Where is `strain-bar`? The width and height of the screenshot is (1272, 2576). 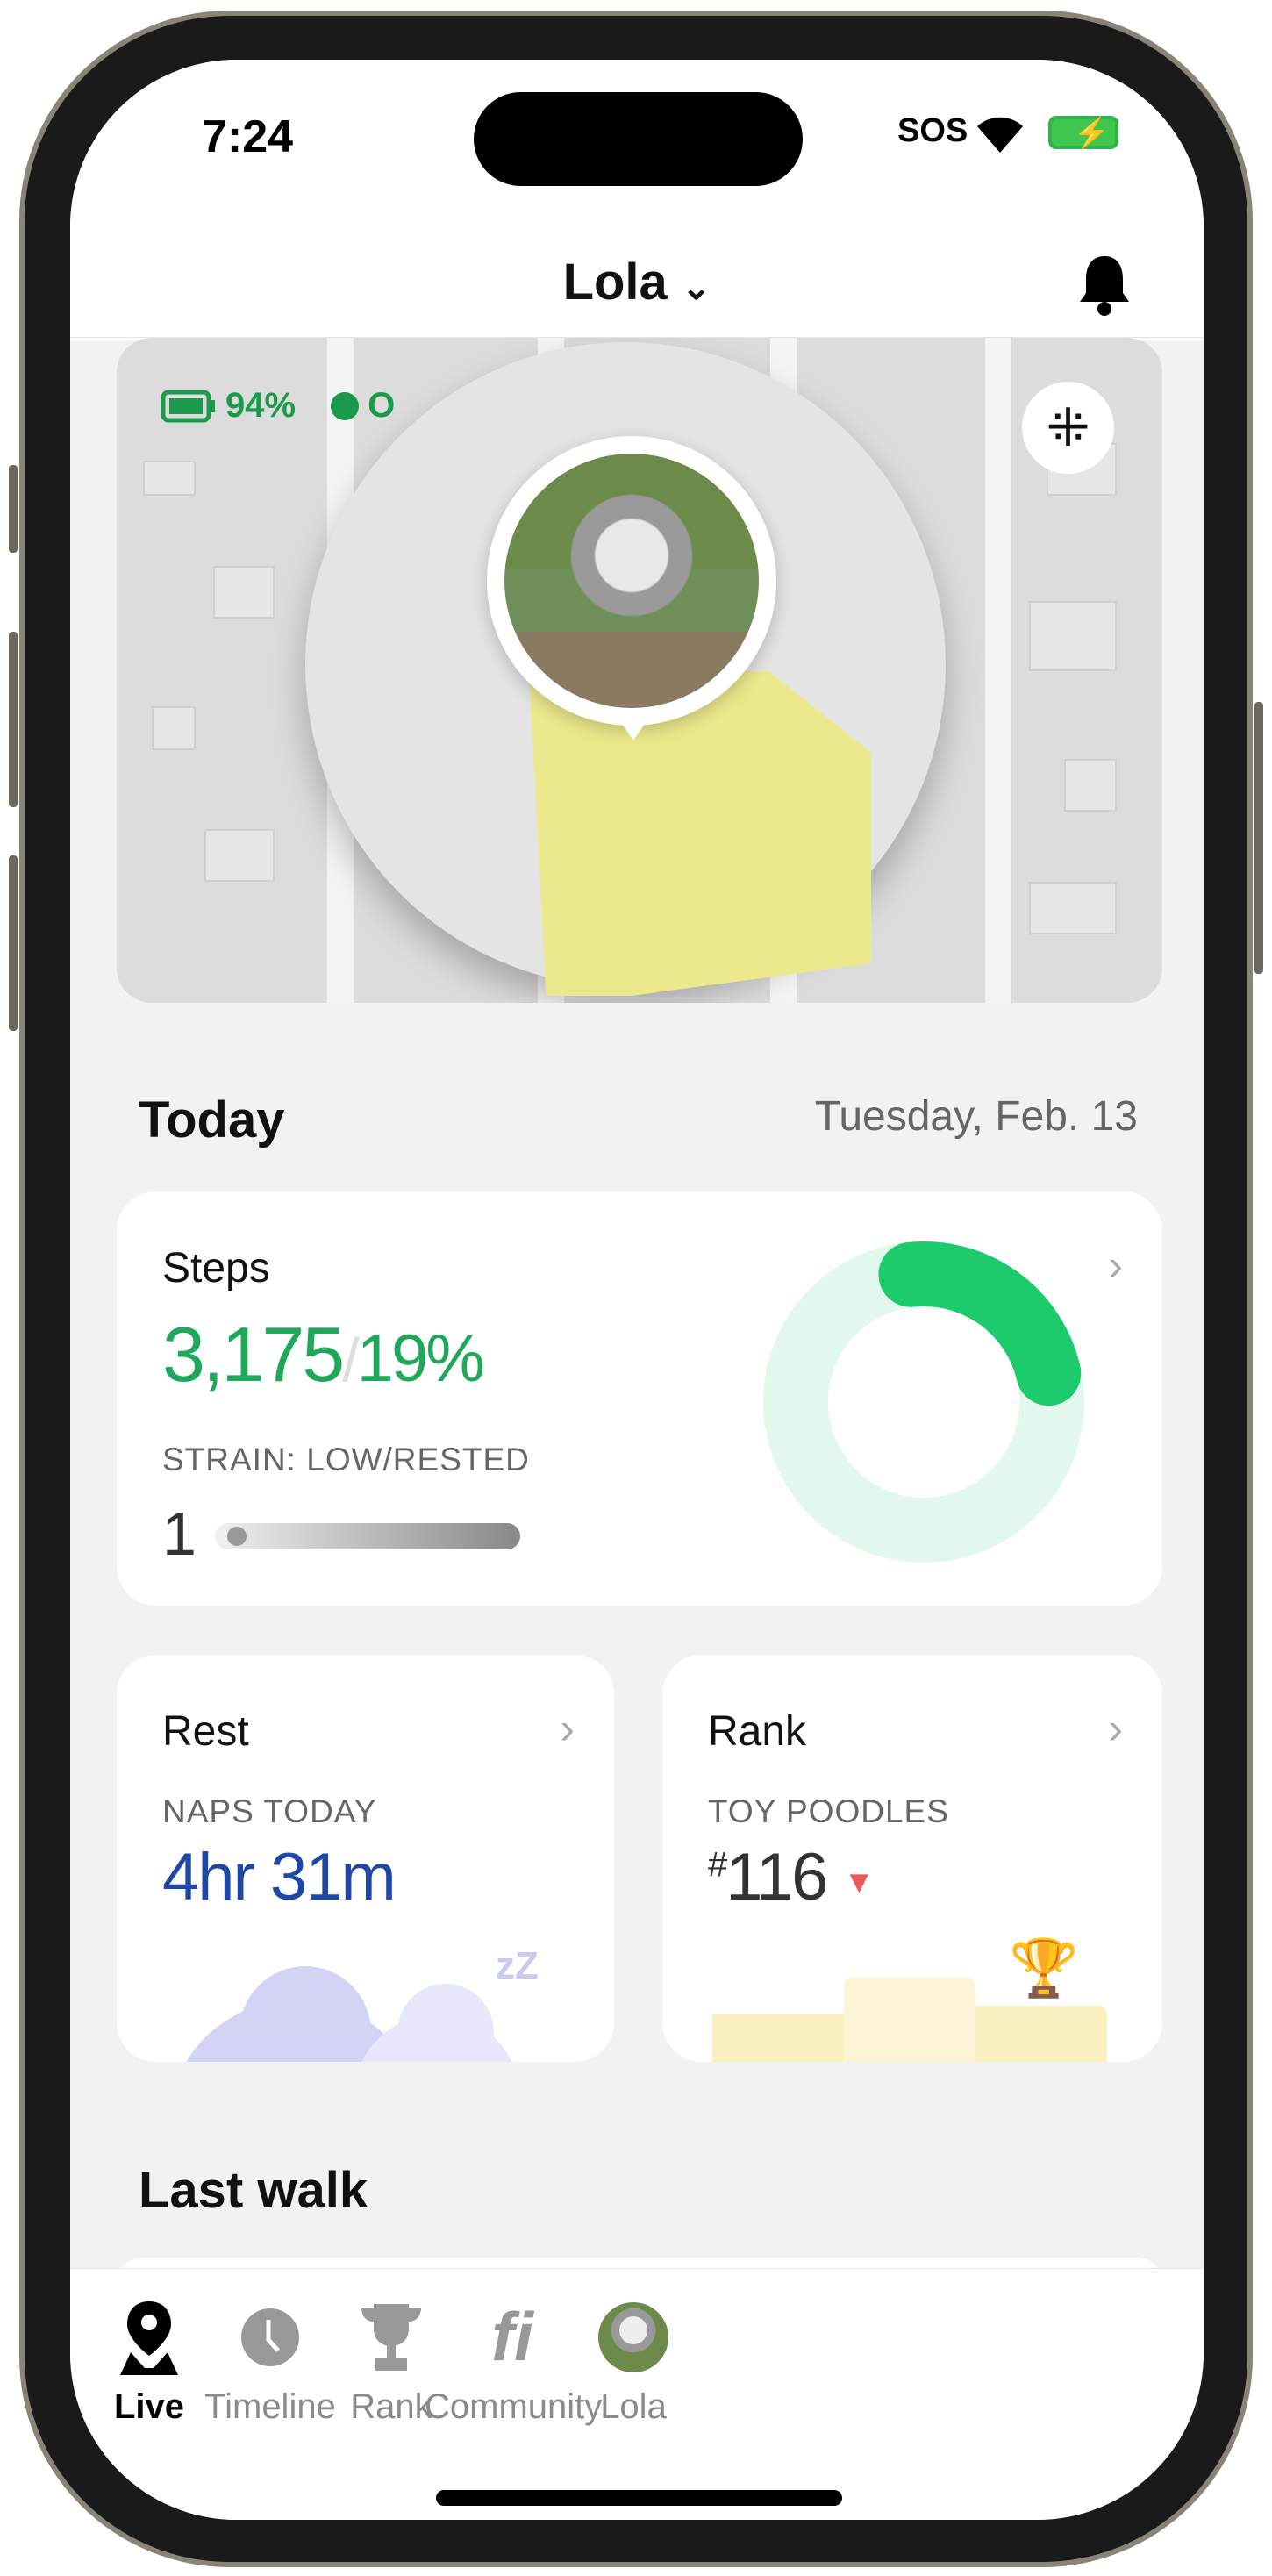 strain-bar is located at coordinates (367, 1536).